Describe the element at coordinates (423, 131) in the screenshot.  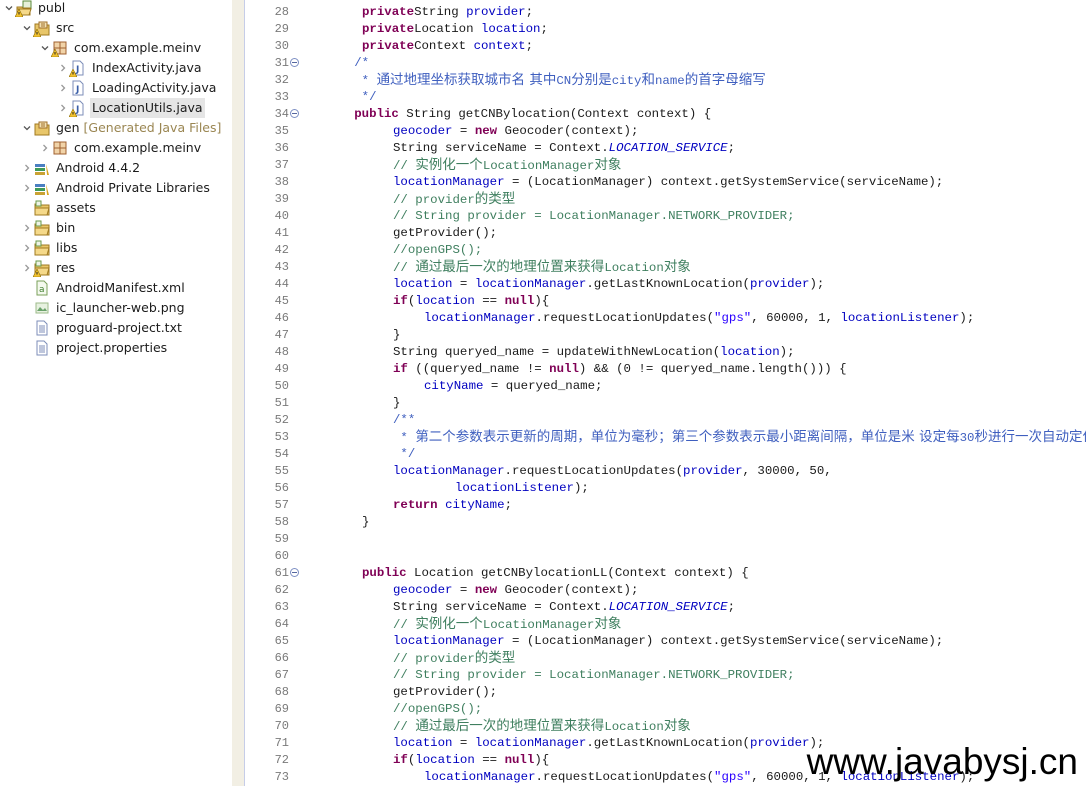
I see `code-token: geocoder` at that location.